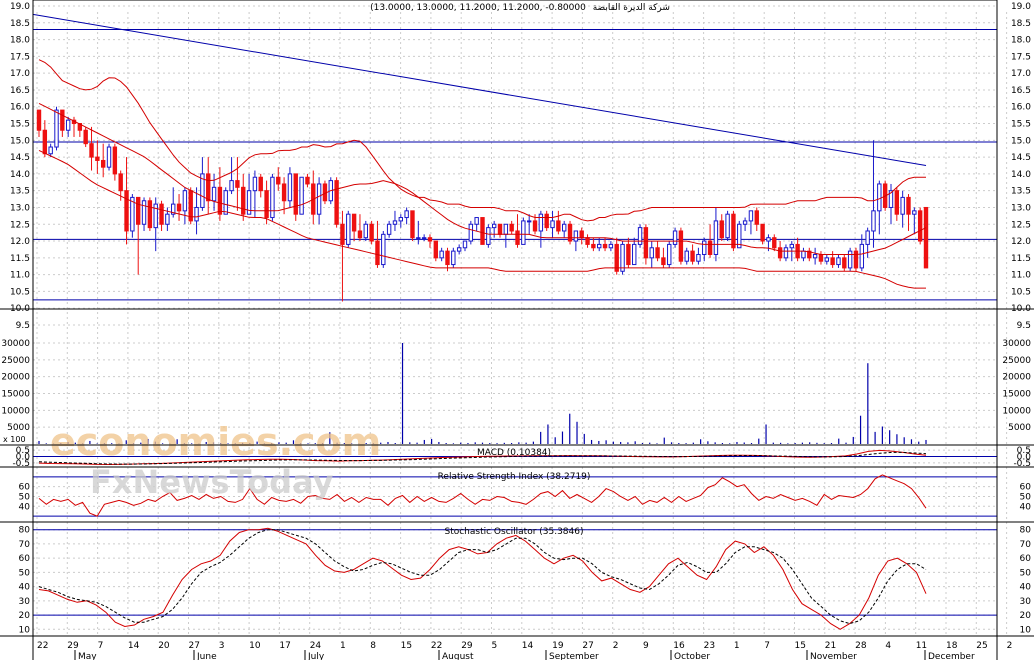 The width and height of the screenshot is (1034, 664). I want to click on rsi-title: Relative Strength Index (38.2719), so click(514, 477).